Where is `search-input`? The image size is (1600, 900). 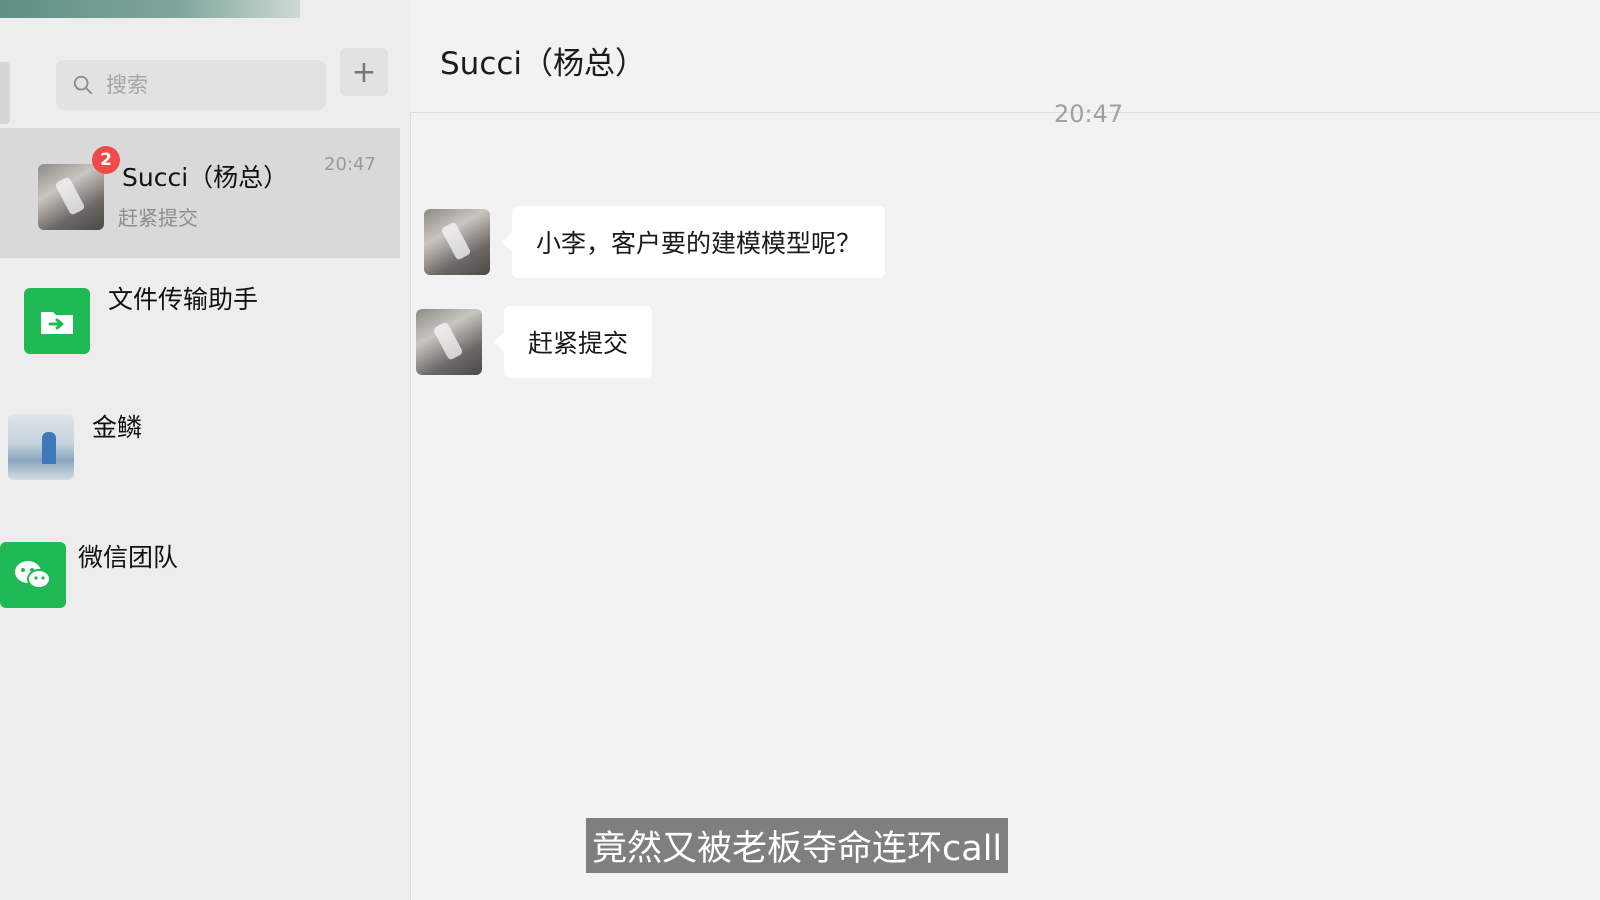
search-input is located at coordinates (206, 85).